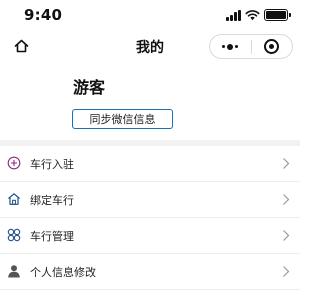 This screenshot has height=300, width=320. I want to click on menu-item-label: 个人信息修改, so click(63, 272).